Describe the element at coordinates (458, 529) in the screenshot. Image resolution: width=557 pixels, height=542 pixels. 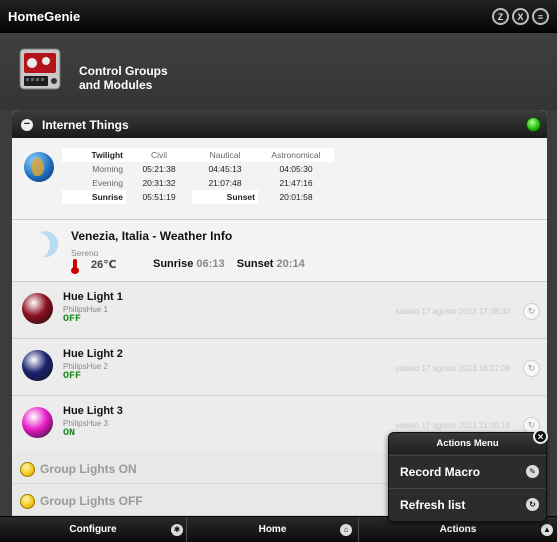
I see `actions-label: Actions` at that location.